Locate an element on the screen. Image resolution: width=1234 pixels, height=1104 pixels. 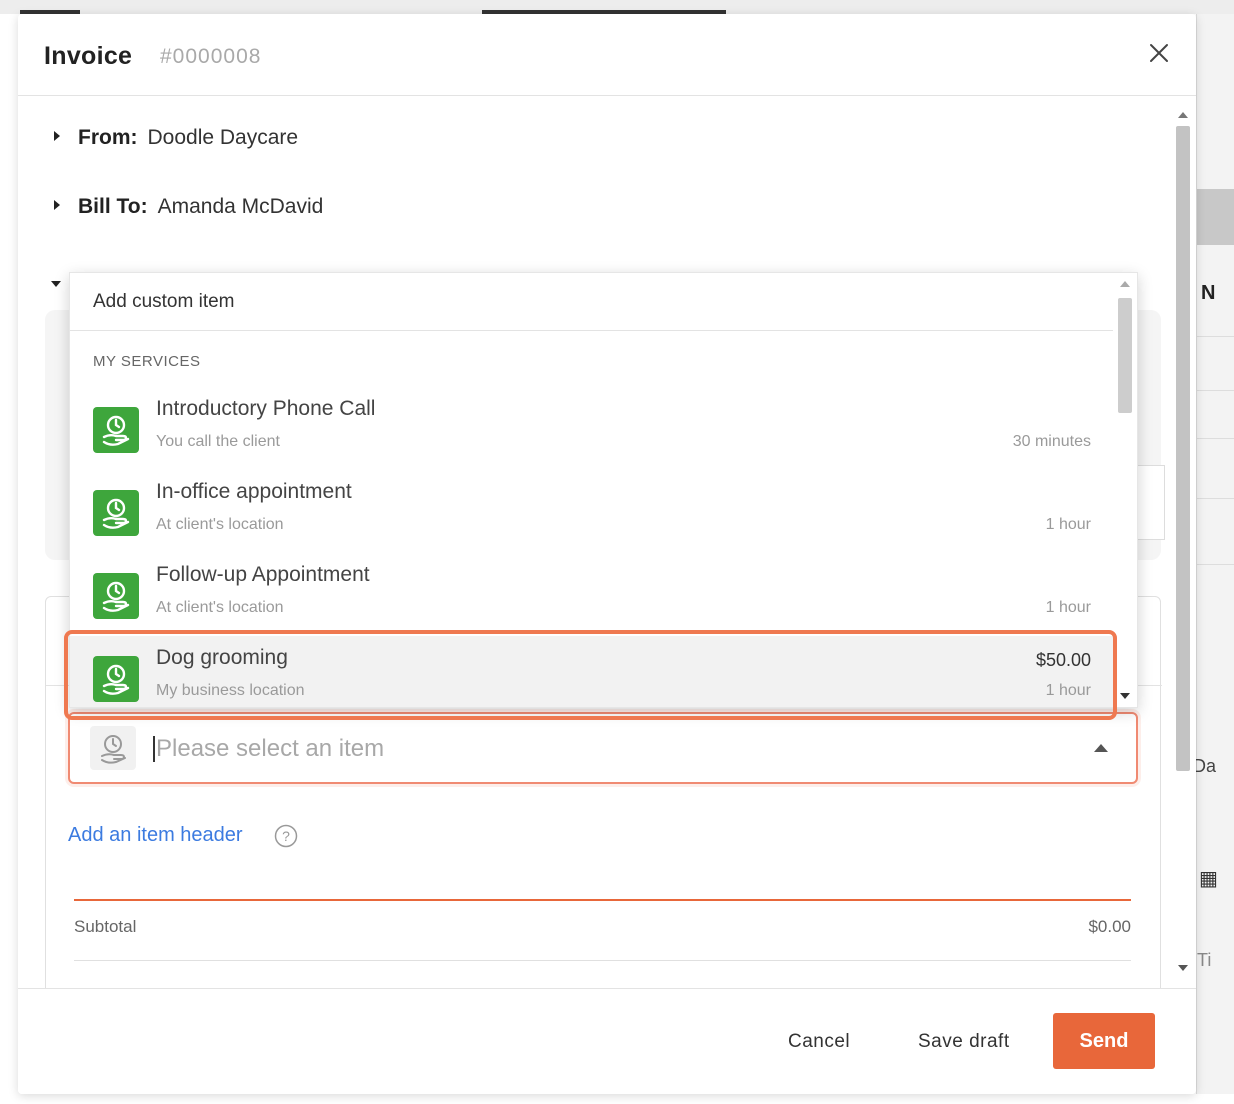
background-partial-text: Da is located at coordinates (1205, 766).